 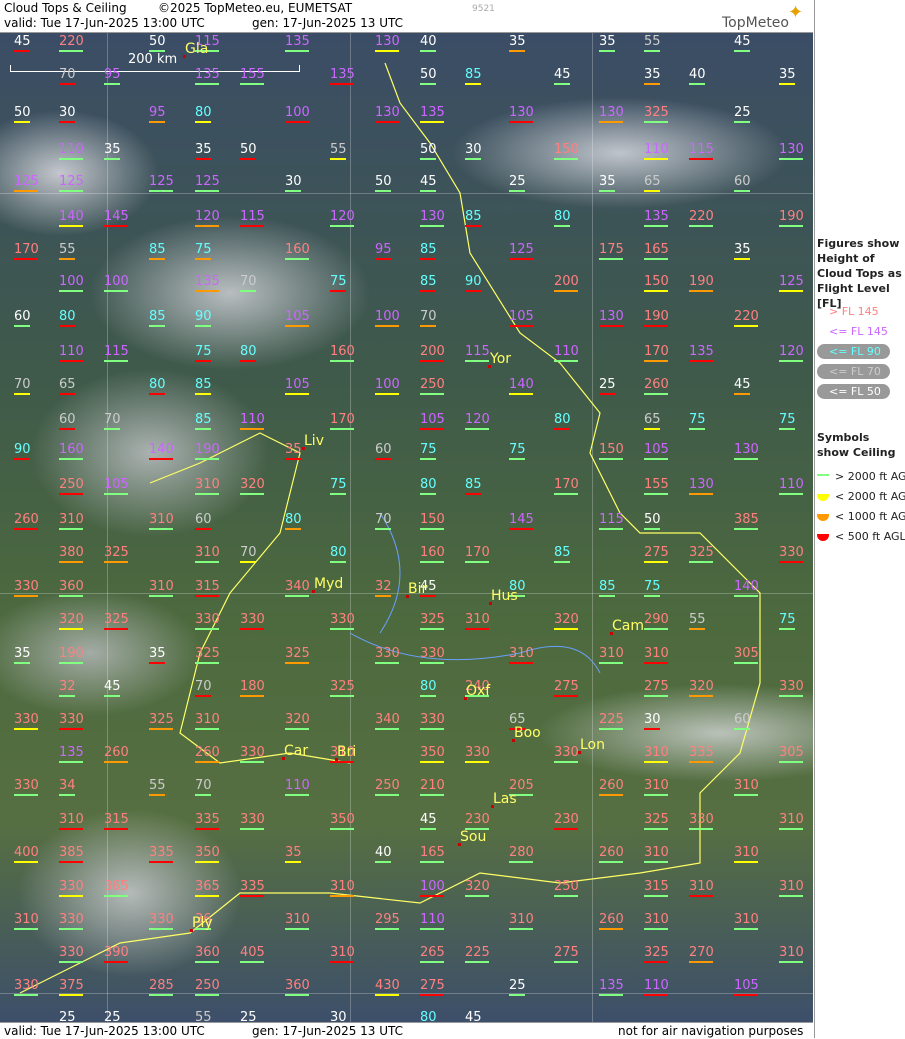 I want to click on cloud-top-label: 95, so click(x=157, y=112).